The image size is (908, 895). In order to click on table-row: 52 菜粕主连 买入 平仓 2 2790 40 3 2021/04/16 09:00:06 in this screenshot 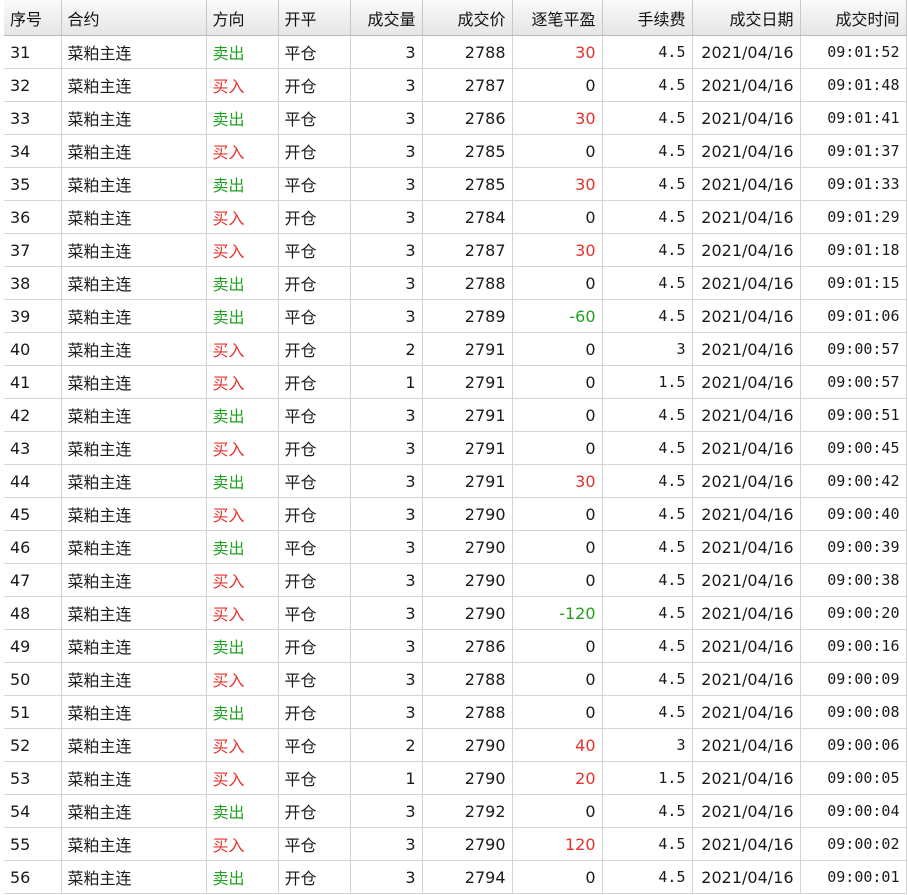, I will do `click(455, 745)`.